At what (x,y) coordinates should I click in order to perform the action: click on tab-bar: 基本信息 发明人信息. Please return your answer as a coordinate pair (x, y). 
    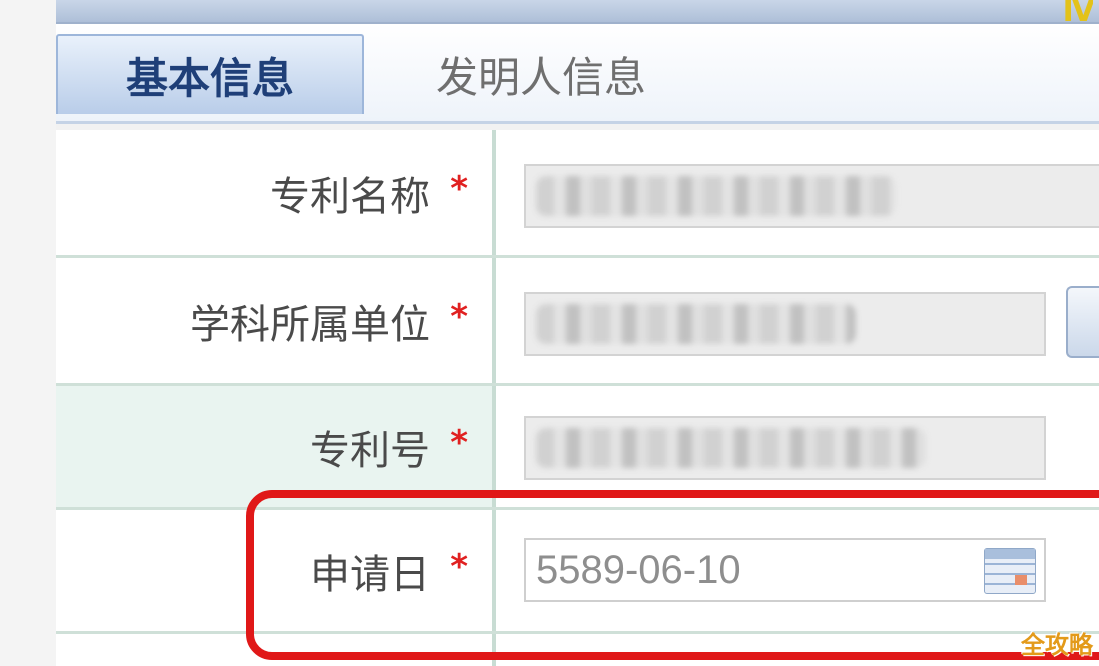
    Looking at the image, I should click on (577, 74).